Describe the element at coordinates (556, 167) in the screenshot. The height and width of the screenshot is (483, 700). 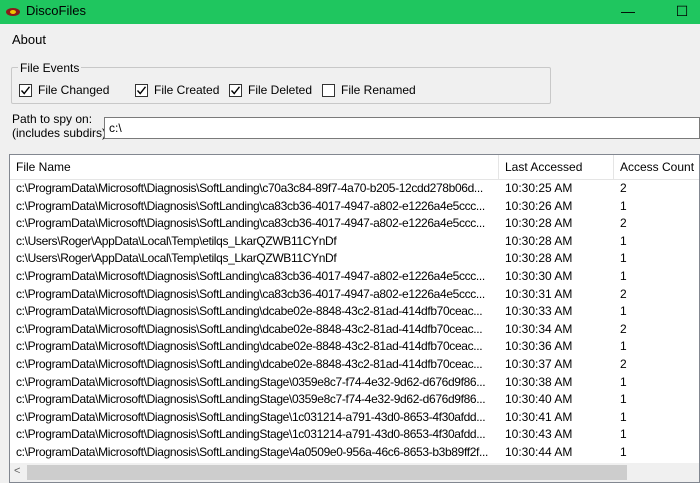
I see `column-header-last-accessed: Last Accessed` at that location.